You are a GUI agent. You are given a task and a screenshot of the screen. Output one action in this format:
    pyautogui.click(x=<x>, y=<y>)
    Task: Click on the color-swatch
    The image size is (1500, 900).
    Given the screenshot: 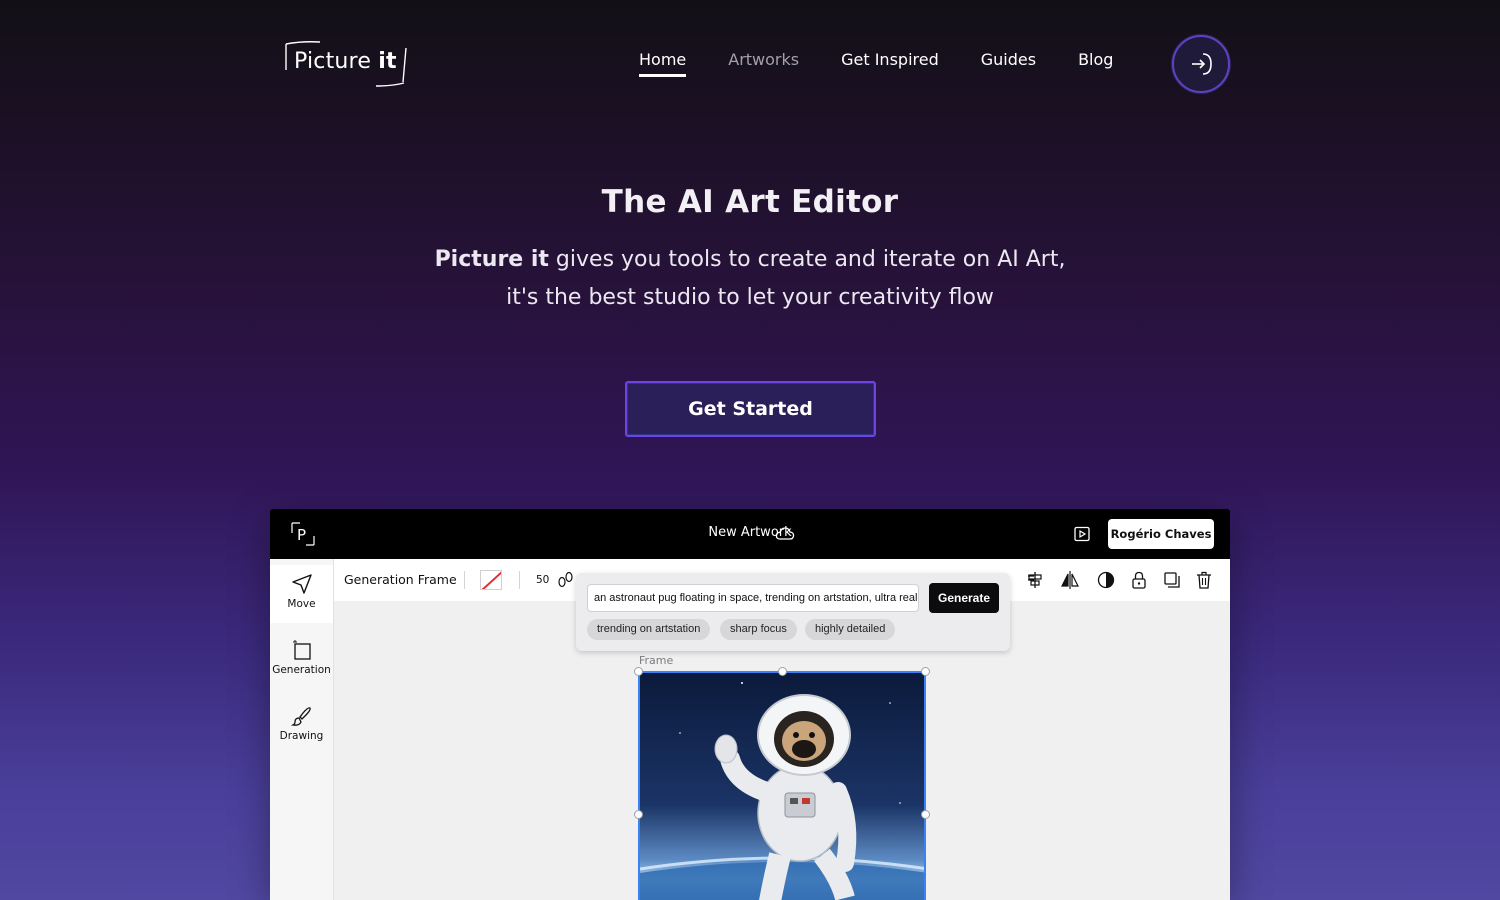 What is the action you would take?
    pyautogui.click(x=491, y=580)
    